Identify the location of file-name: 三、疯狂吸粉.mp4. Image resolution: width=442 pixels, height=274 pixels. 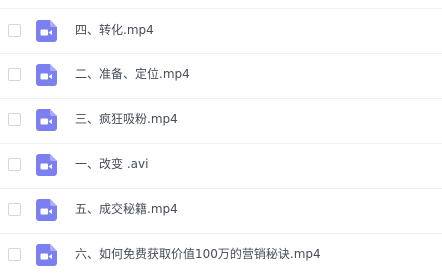
(126, 119).